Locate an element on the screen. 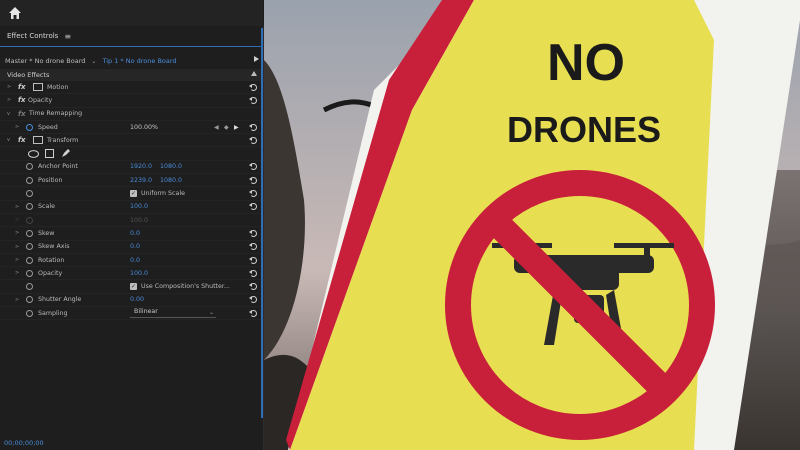 This screenshot has height=450, width=800. skew-axis-value: 0.0 is located at coordinates (135, 246).